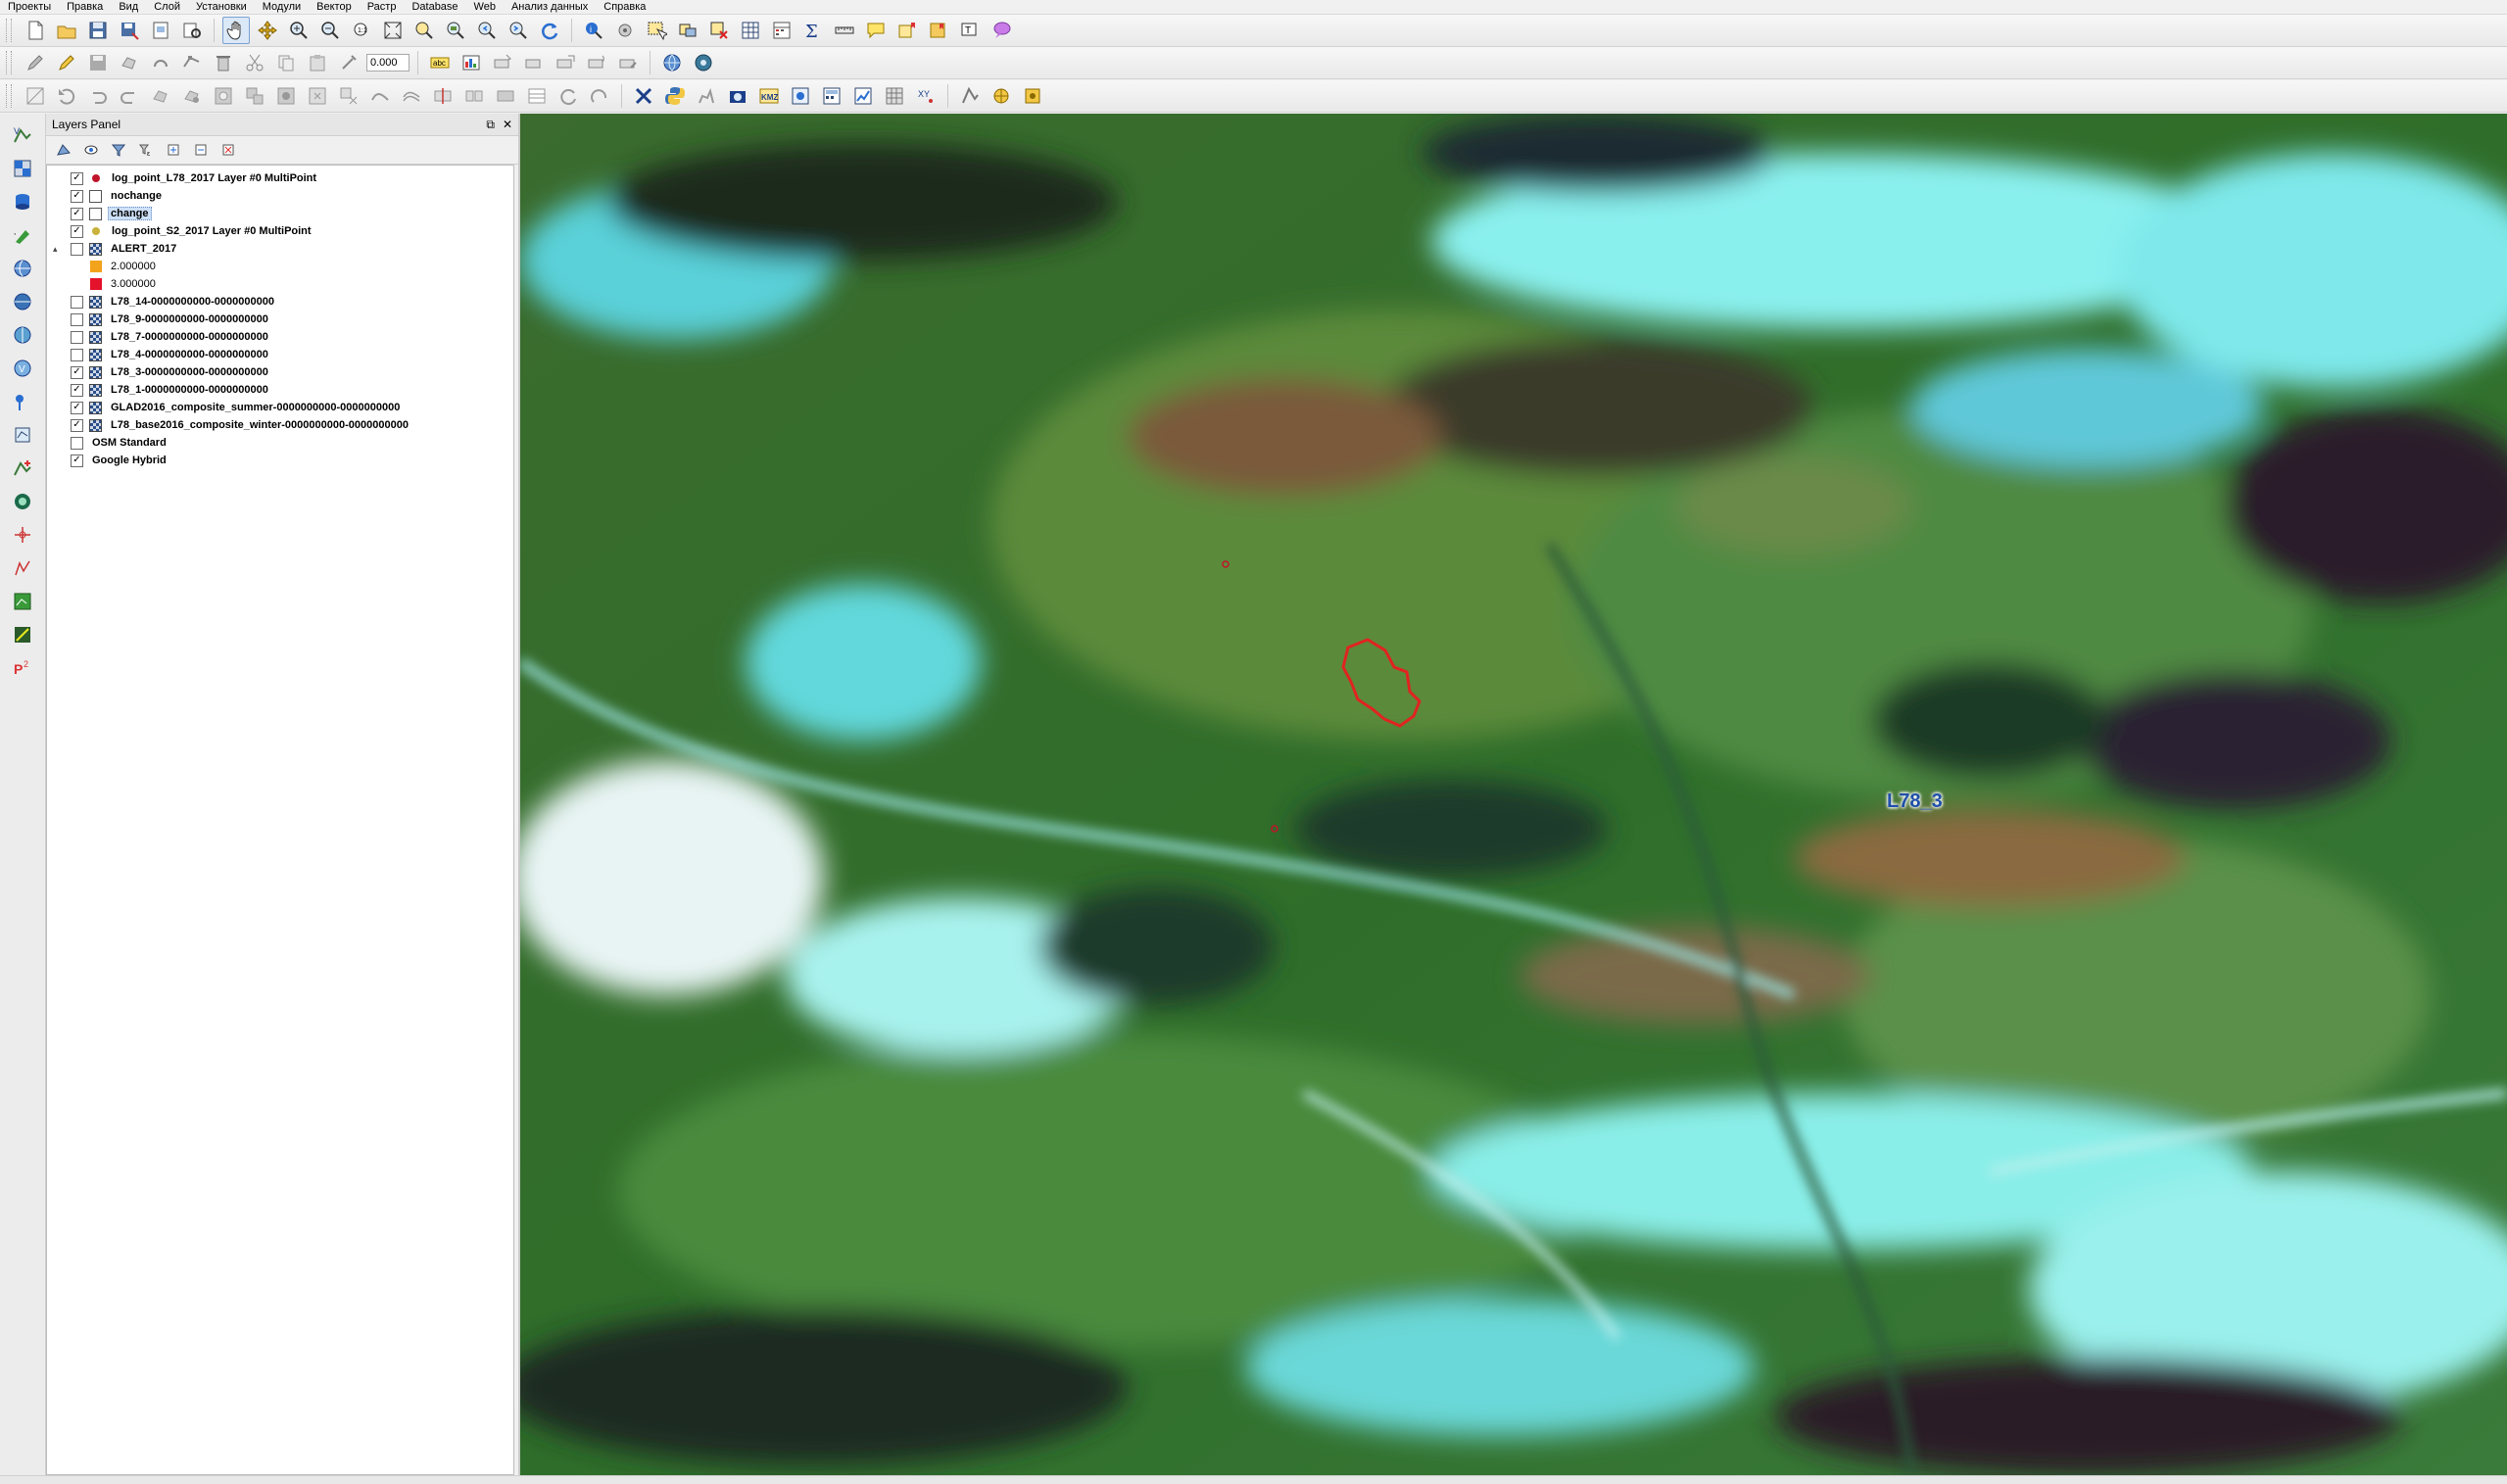  What do you see at coordinates (491, 125) in the screenshot?
I see `float-panel-icon: ⧉` at bounding box center [491, 125].